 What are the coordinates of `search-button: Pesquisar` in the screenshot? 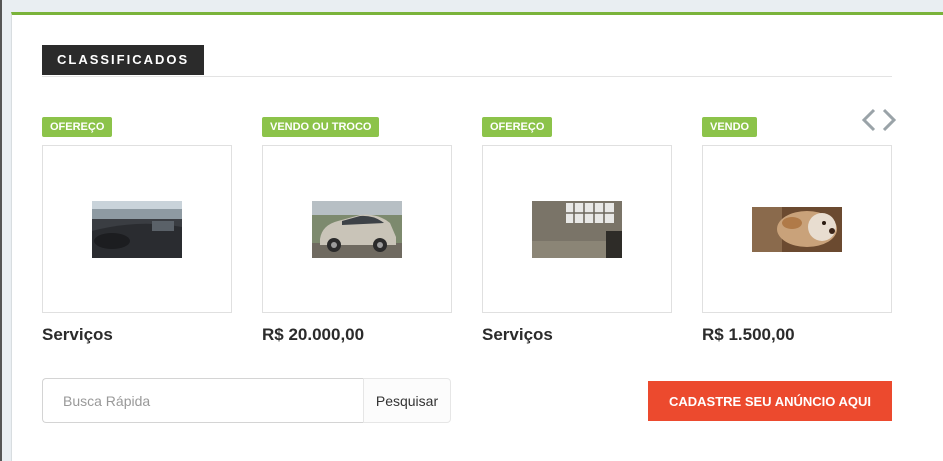 It's located at (407, 400).